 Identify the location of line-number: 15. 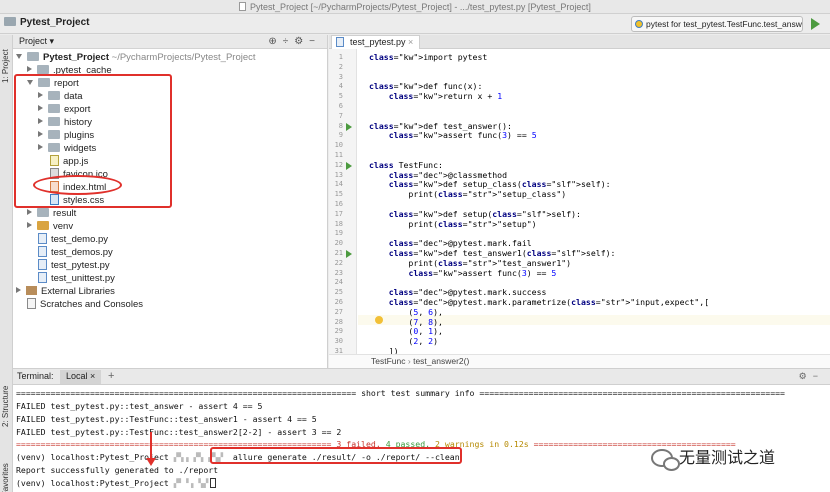
(338, 194).